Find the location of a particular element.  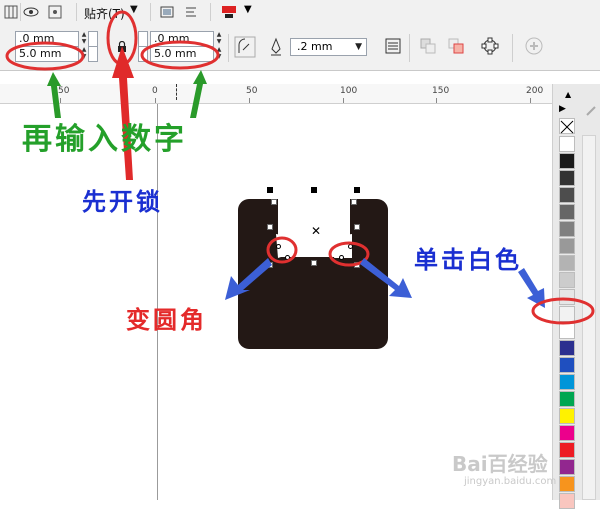

to-back-icon is located at coordinates (457, 47).